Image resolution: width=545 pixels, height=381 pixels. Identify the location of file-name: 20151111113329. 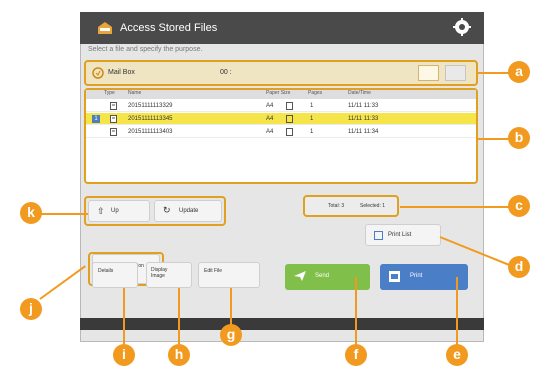
(150, 106).